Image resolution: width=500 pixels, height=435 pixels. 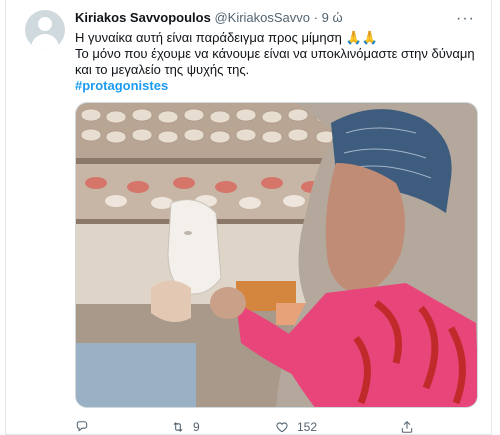 What do you see at coordinates (143, 17) in the screenshot?
I see `author-name: Kiriakos Savvopoulos` at bounding box center [143, 17].